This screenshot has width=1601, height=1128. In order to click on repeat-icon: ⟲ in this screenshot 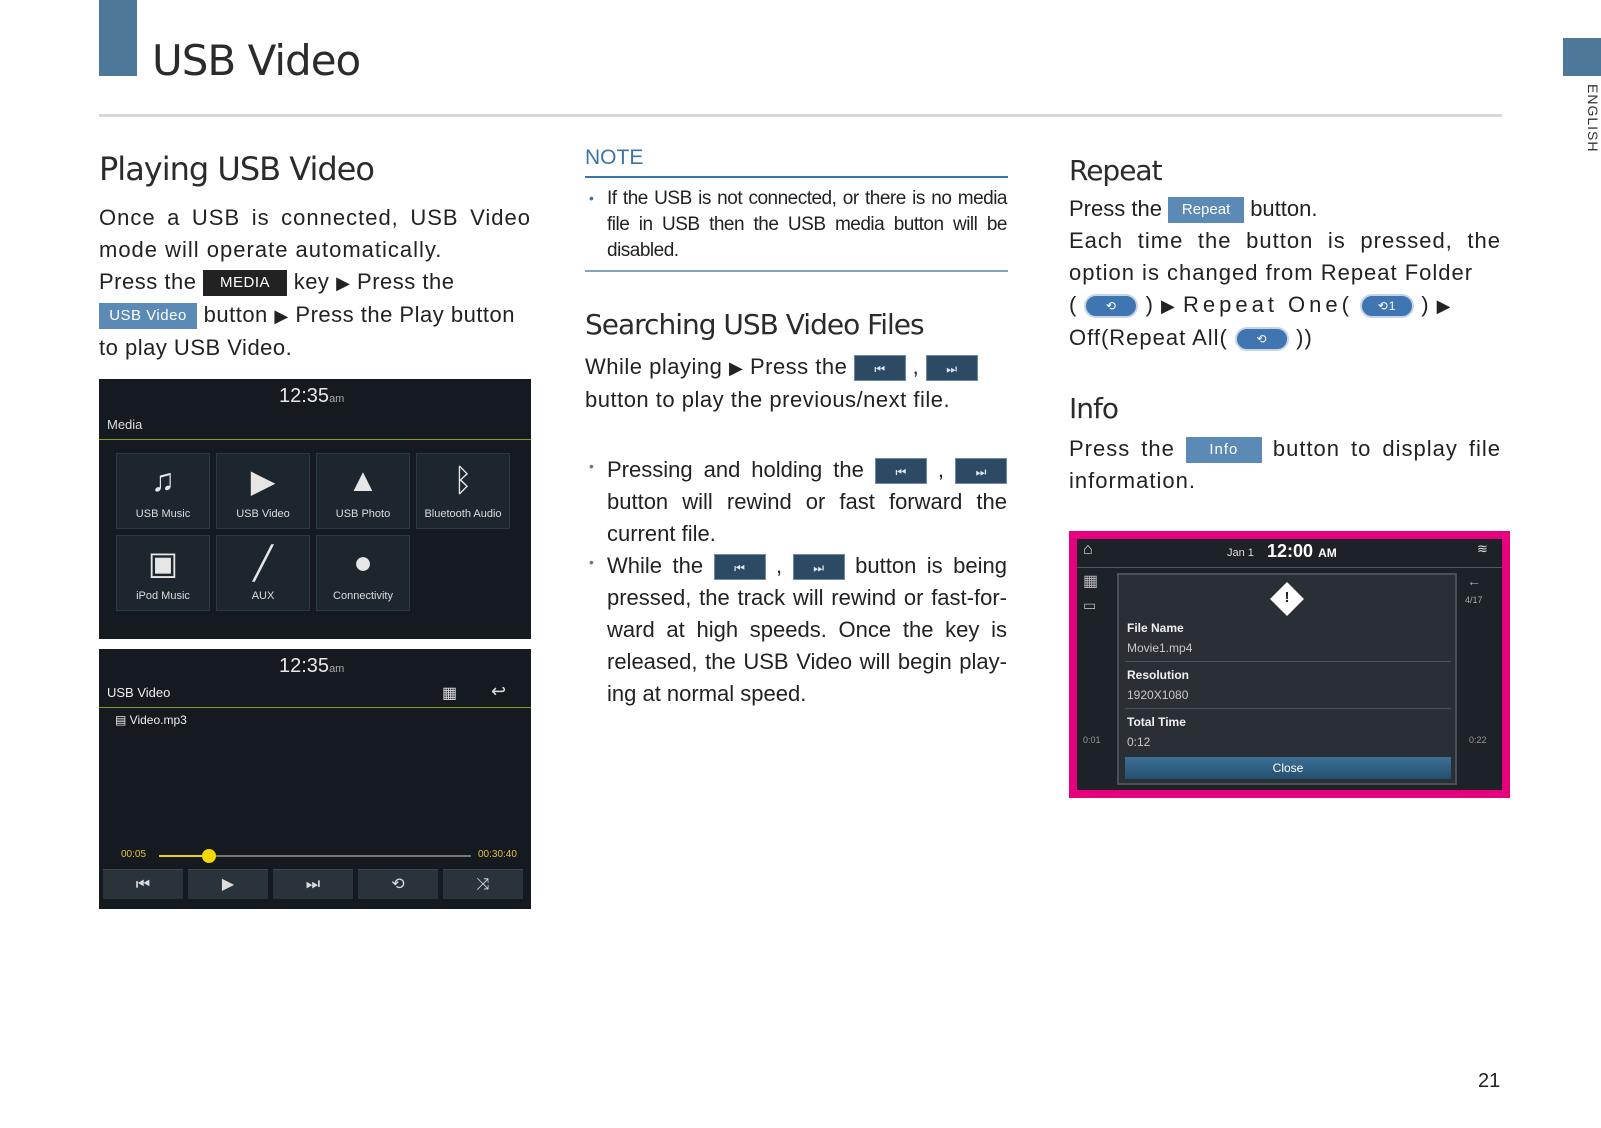, I will do `click(398, 884)`.